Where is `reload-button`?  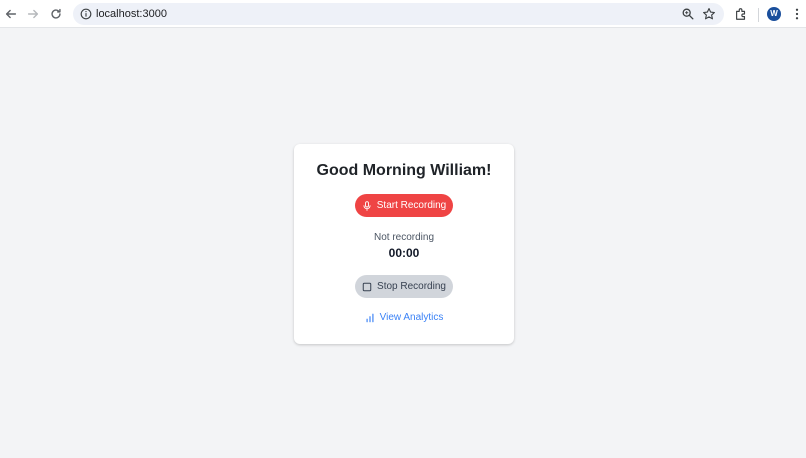 reload-button is located at coordinates (56, 14).